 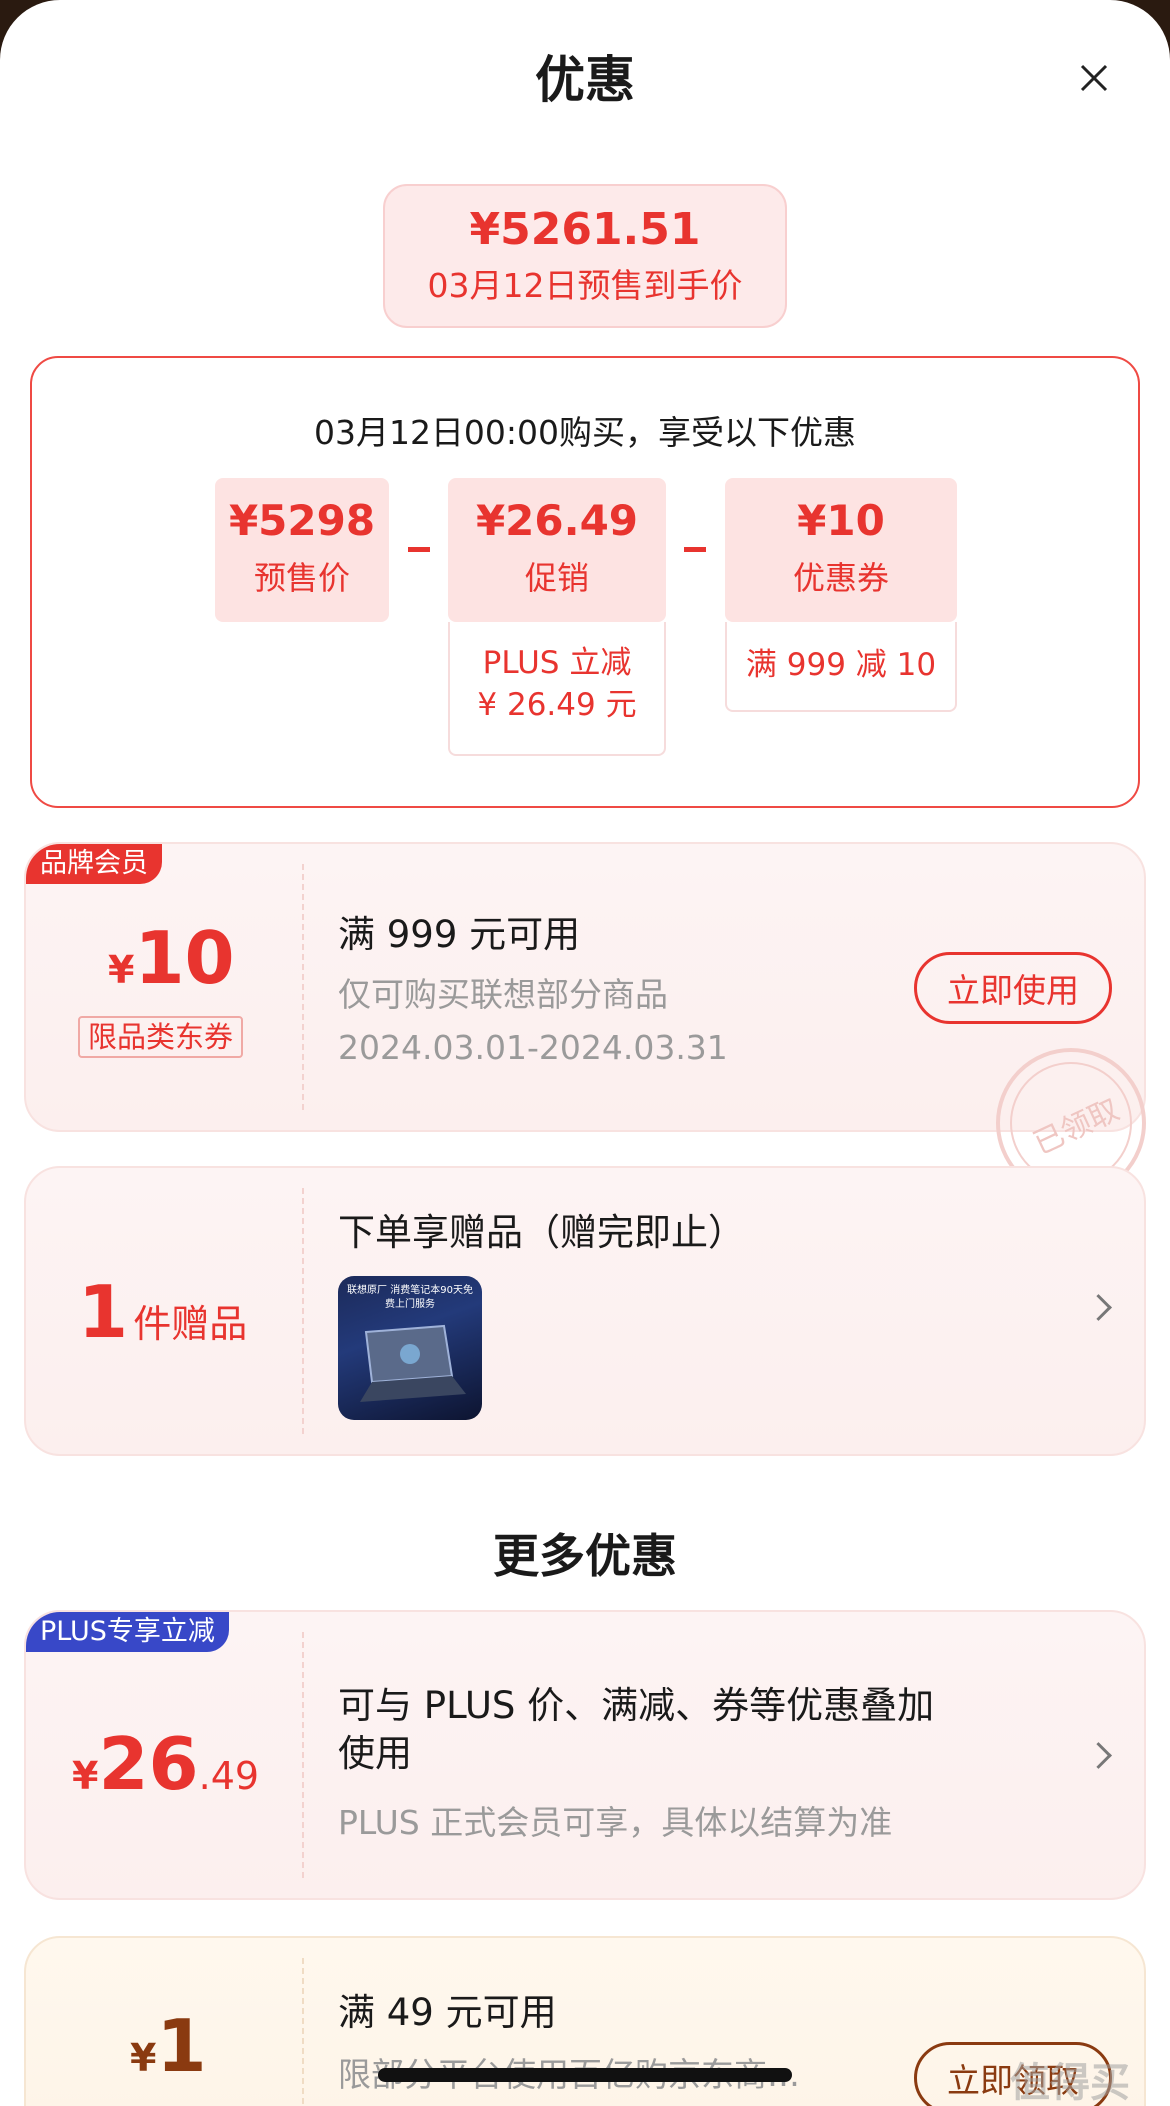 I want to click on plus-exclusive-tag: PLUS专享立减, so click(x=127, y=1632).